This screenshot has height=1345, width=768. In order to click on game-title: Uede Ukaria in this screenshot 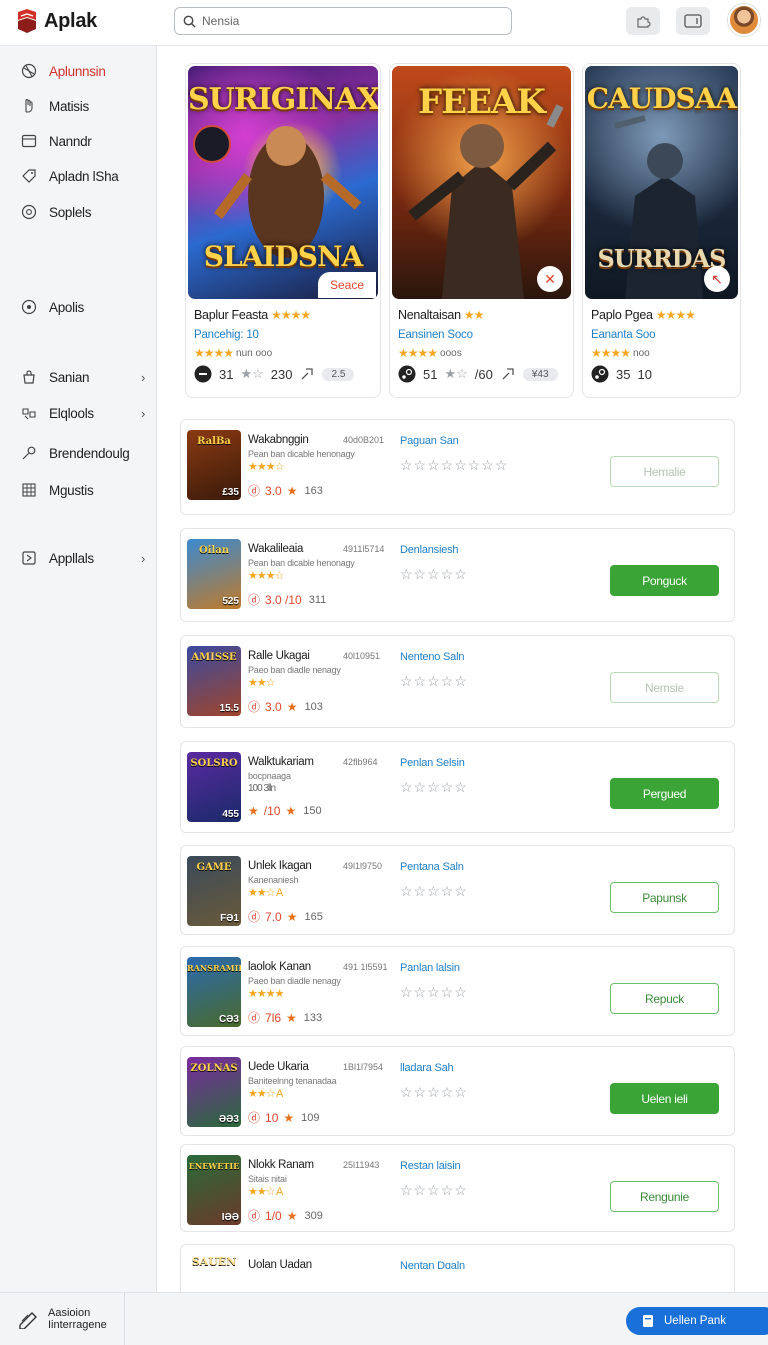, I will do `click(278, 1067)`.